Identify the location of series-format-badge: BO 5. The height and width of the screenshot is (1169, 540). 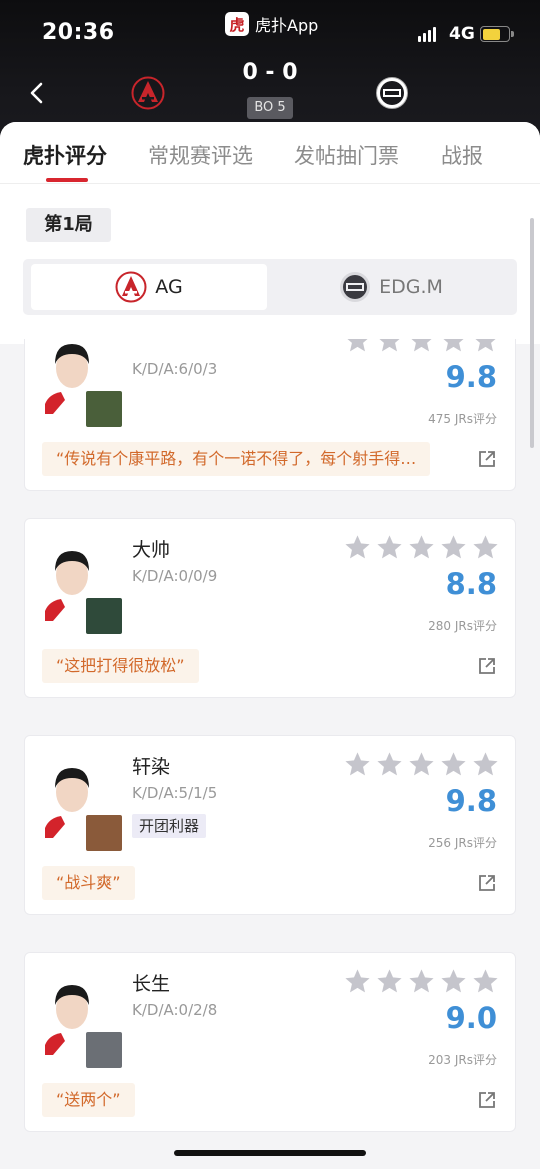
(270, 108).